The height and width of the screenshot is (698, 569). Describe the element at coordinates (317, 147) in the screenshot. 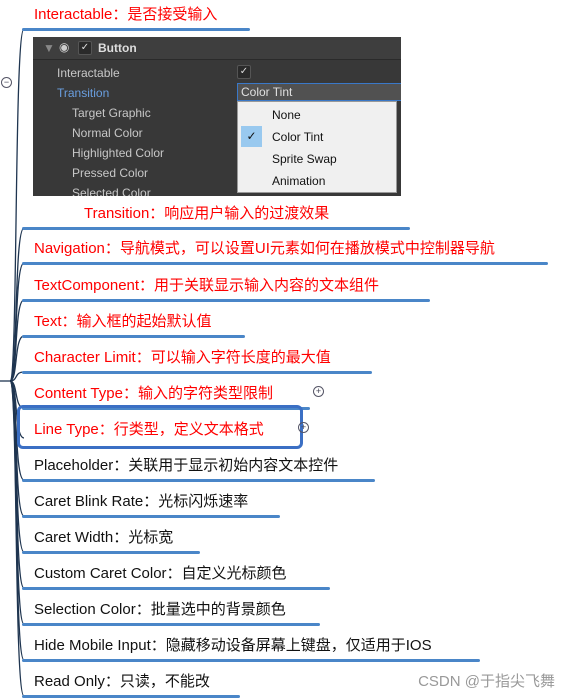

I see `transition-menu: None ✓ Color Tint Sprite Swap Animation` at that location.